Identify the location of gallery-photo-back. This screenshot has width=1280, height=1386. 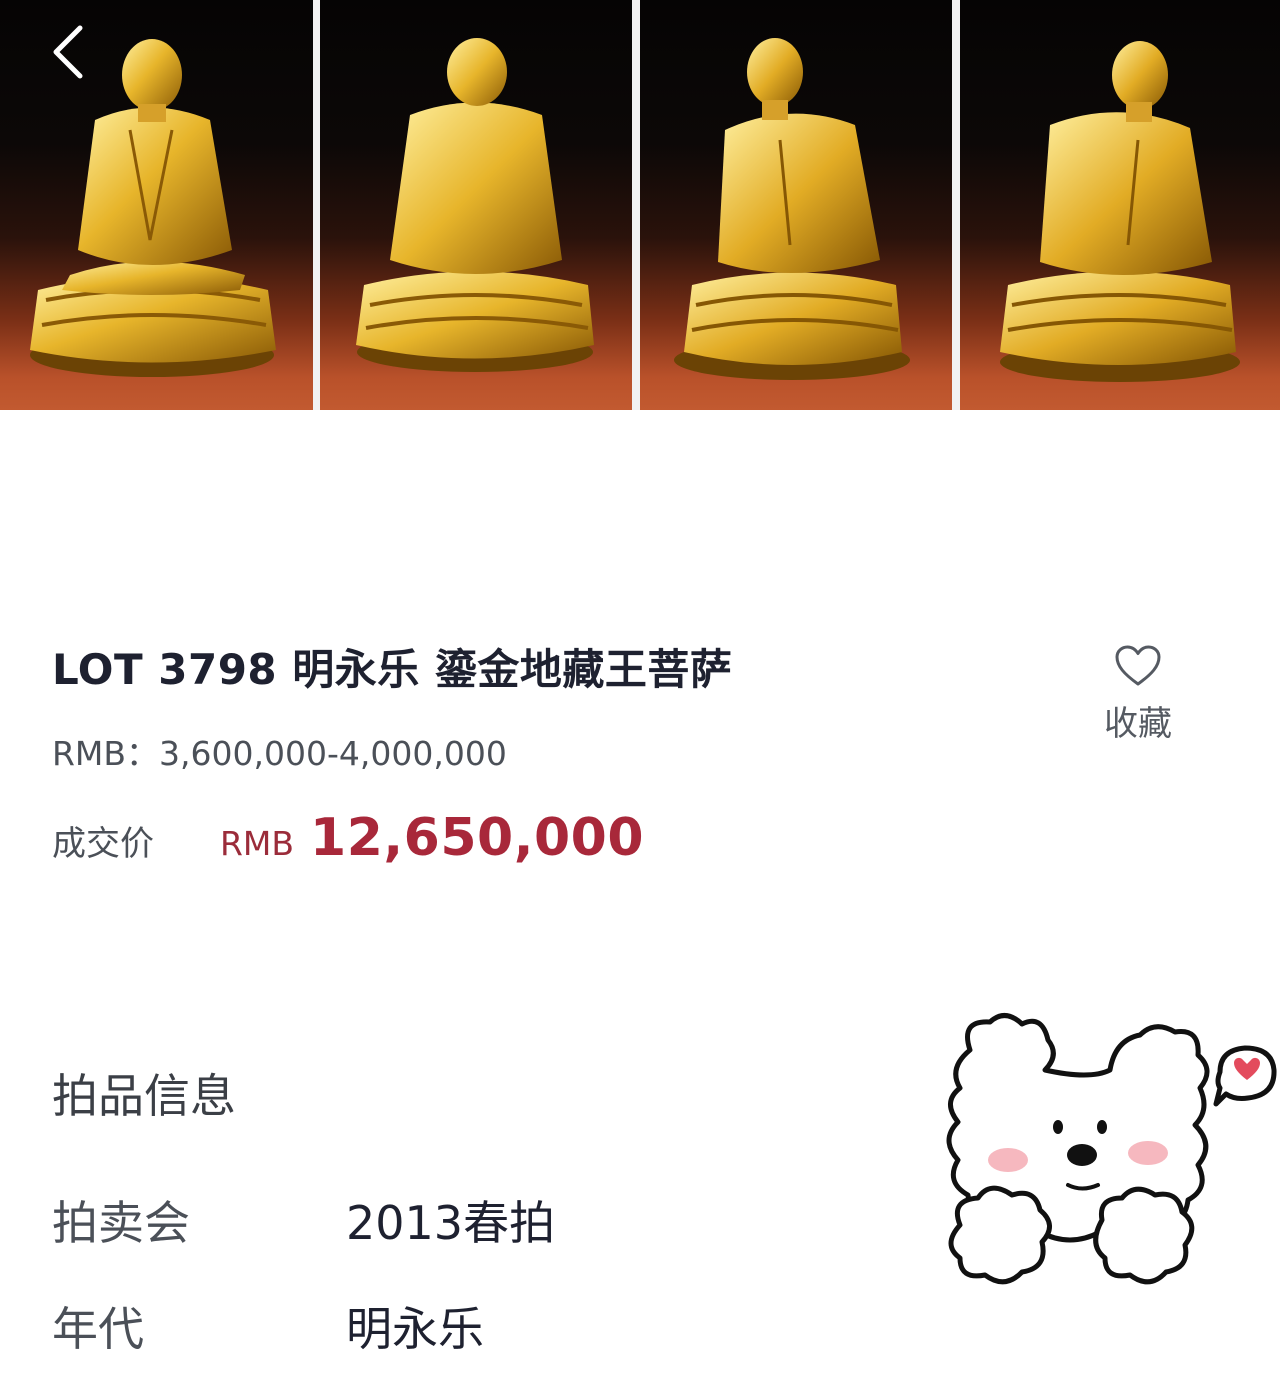
(476, 205).